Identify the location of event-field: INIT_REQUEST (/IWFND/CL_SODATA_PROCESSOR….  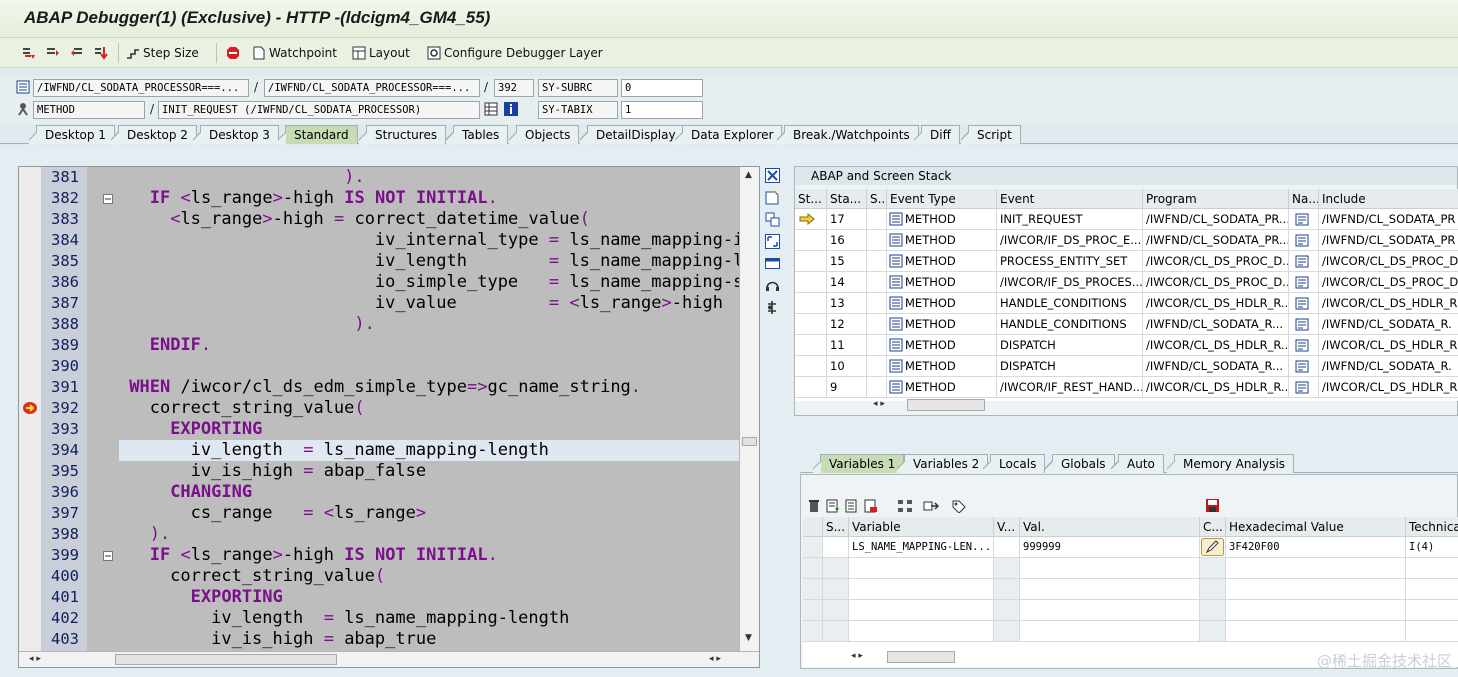
(319, 110).